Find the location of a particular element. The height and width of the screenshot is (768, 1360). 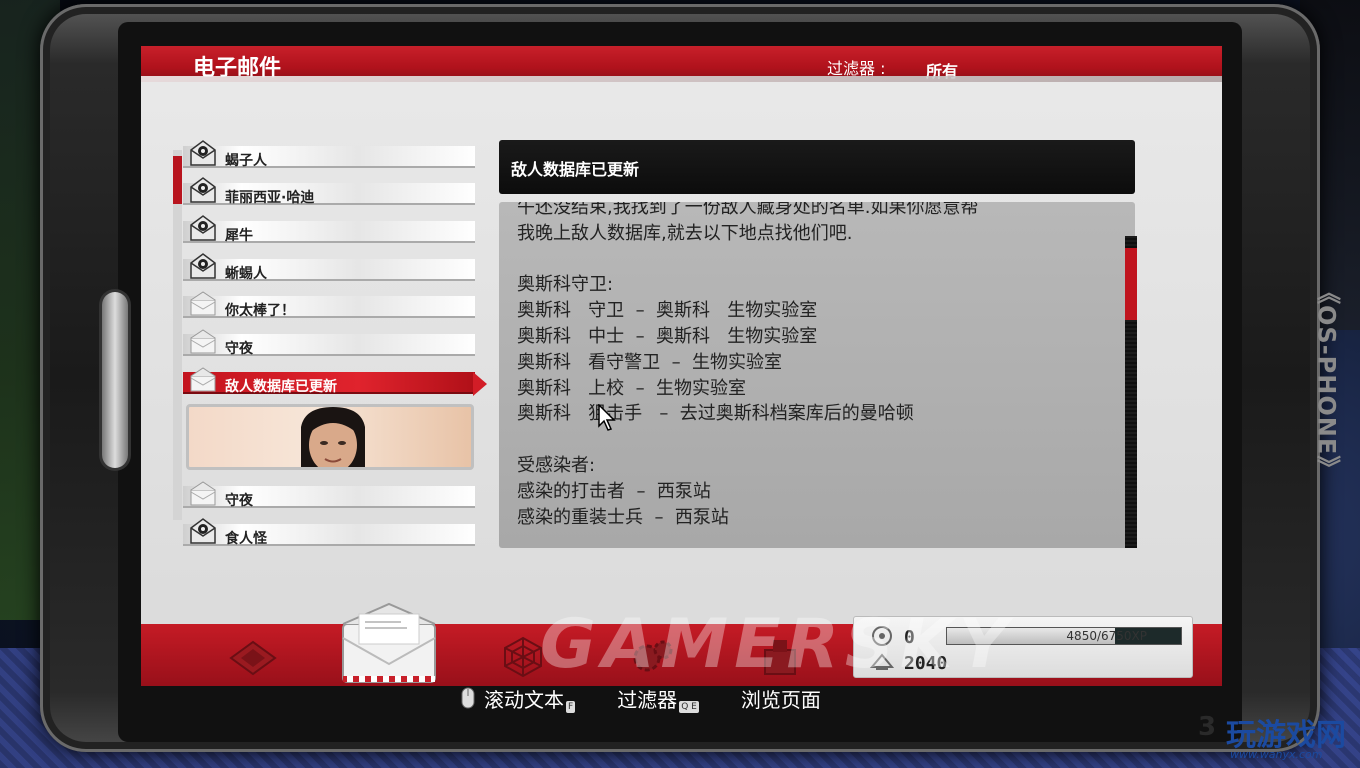

message-line: 奥斯科 上校 – 生物实验室 is located at coordinates (632, 388).